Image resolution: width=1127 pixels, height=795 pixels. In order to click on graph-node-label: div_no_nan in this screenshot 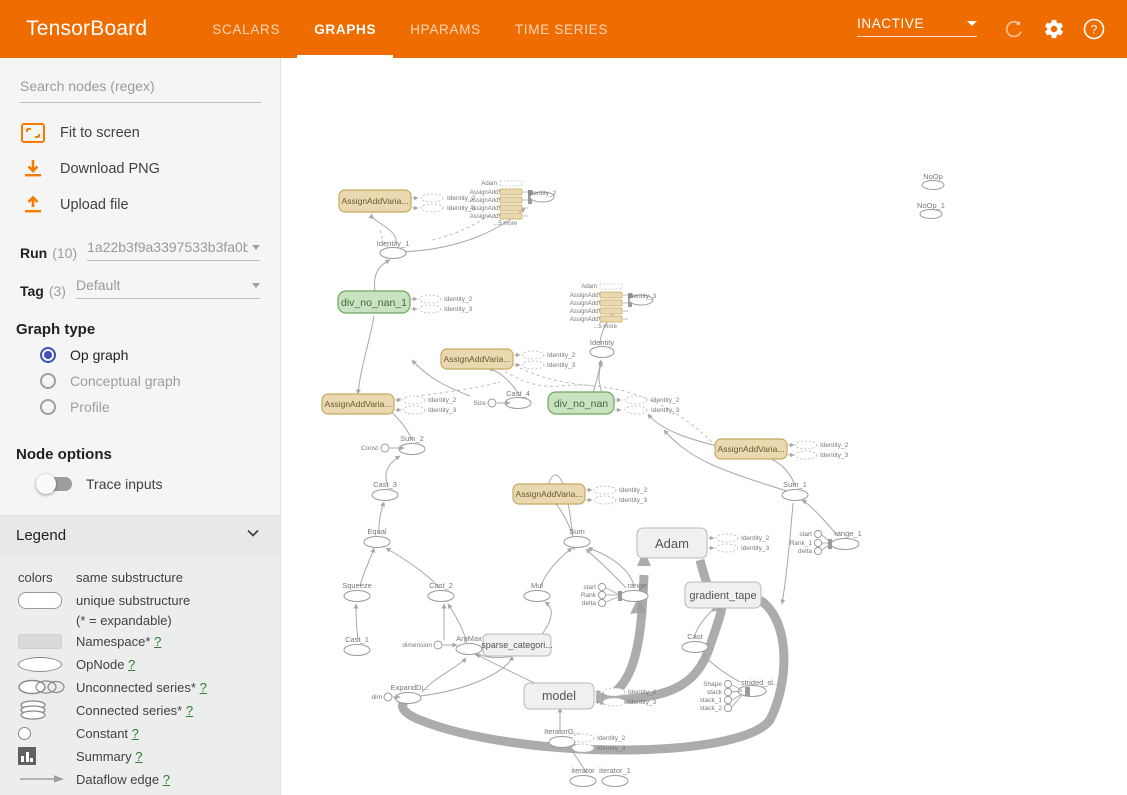, I will do `click(581, 404)`.